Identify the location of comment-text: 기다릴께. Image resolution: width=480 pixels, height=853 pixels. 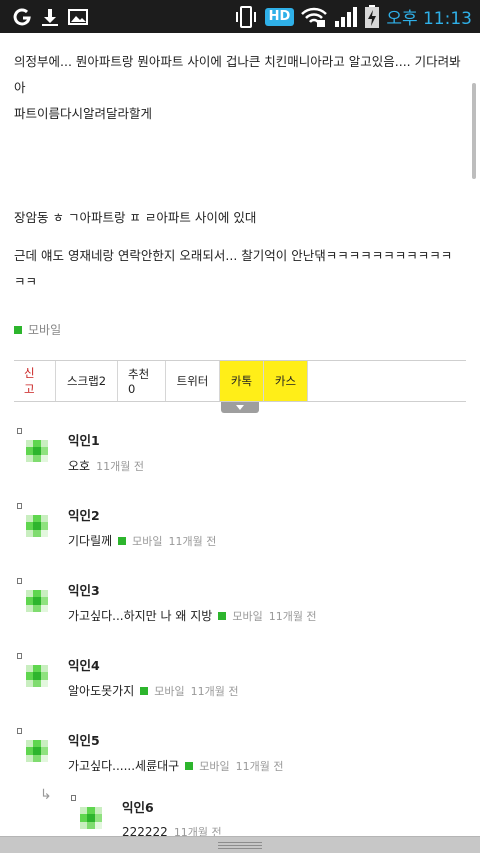
(90, 541).